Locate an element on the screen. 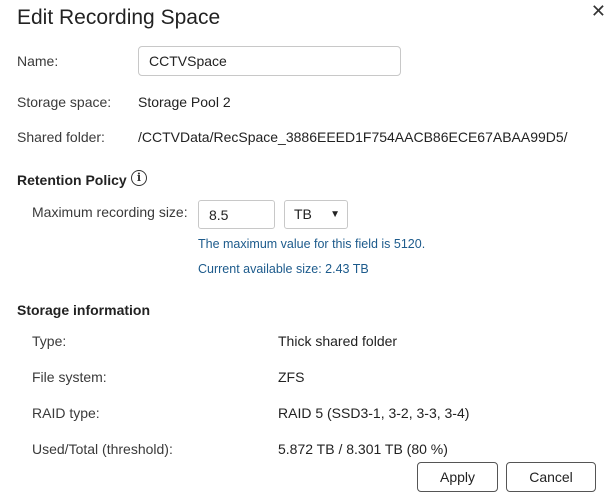  shared-folder-label: Shared folder: is located at coordinates (61, 137).